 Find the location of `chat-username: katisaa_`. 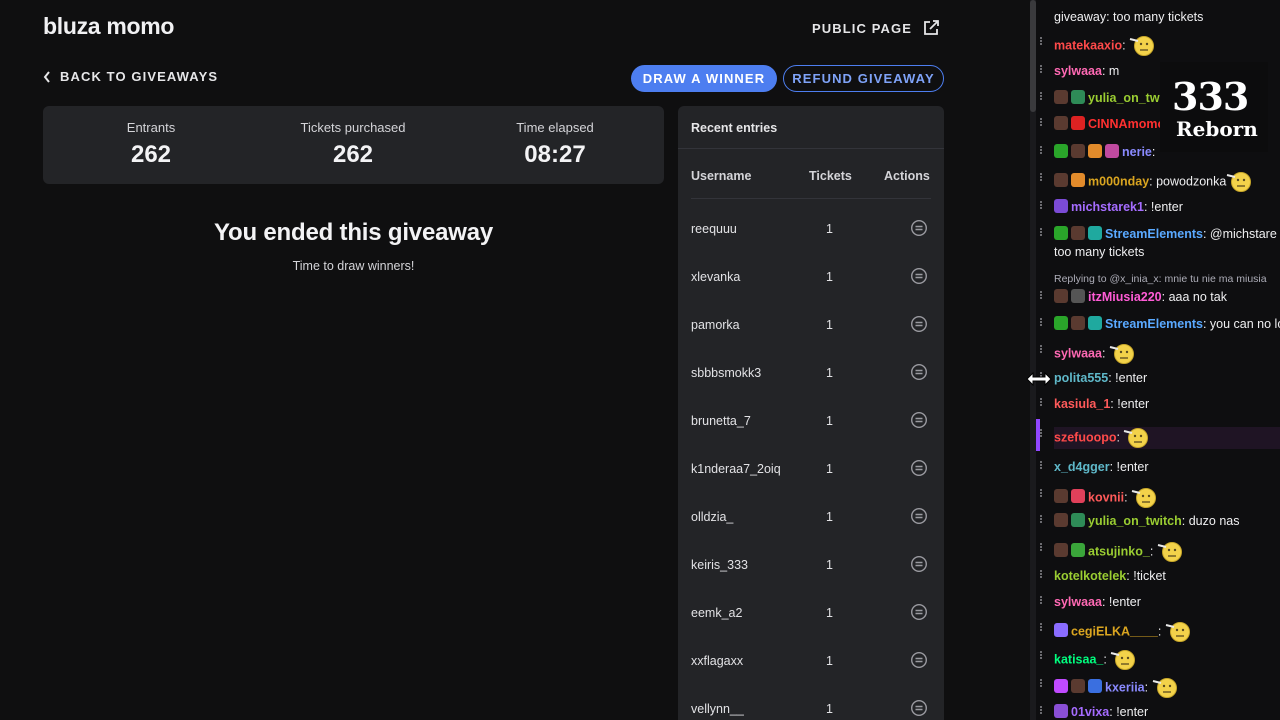

chat-username: katisaa_ is located at coordinates (1078, 659).